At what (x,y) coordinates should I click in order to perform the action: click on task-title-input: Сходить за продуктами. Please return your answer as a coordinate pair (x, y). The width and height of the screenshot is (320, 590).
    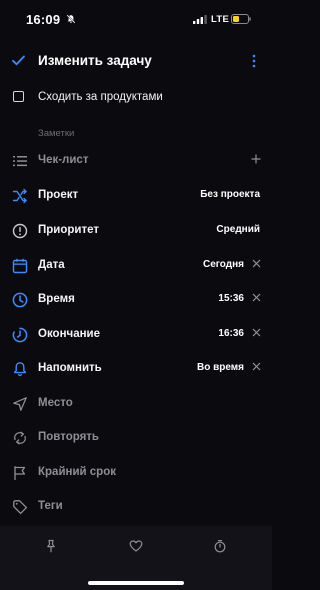
    Looking at the image, I should click on (100, 97).